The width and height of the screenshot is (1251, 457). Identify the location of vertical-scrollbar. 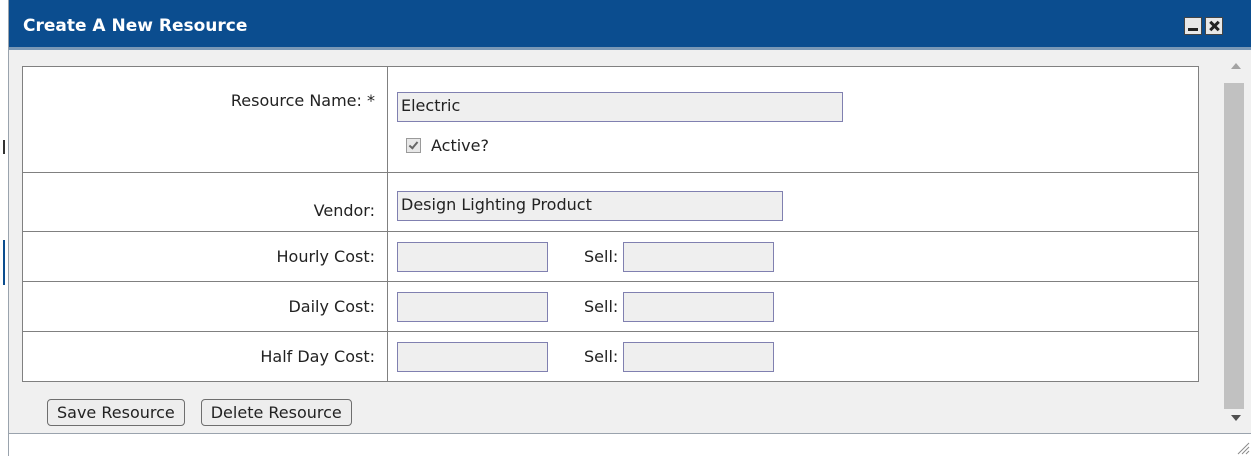
(1235, 241).